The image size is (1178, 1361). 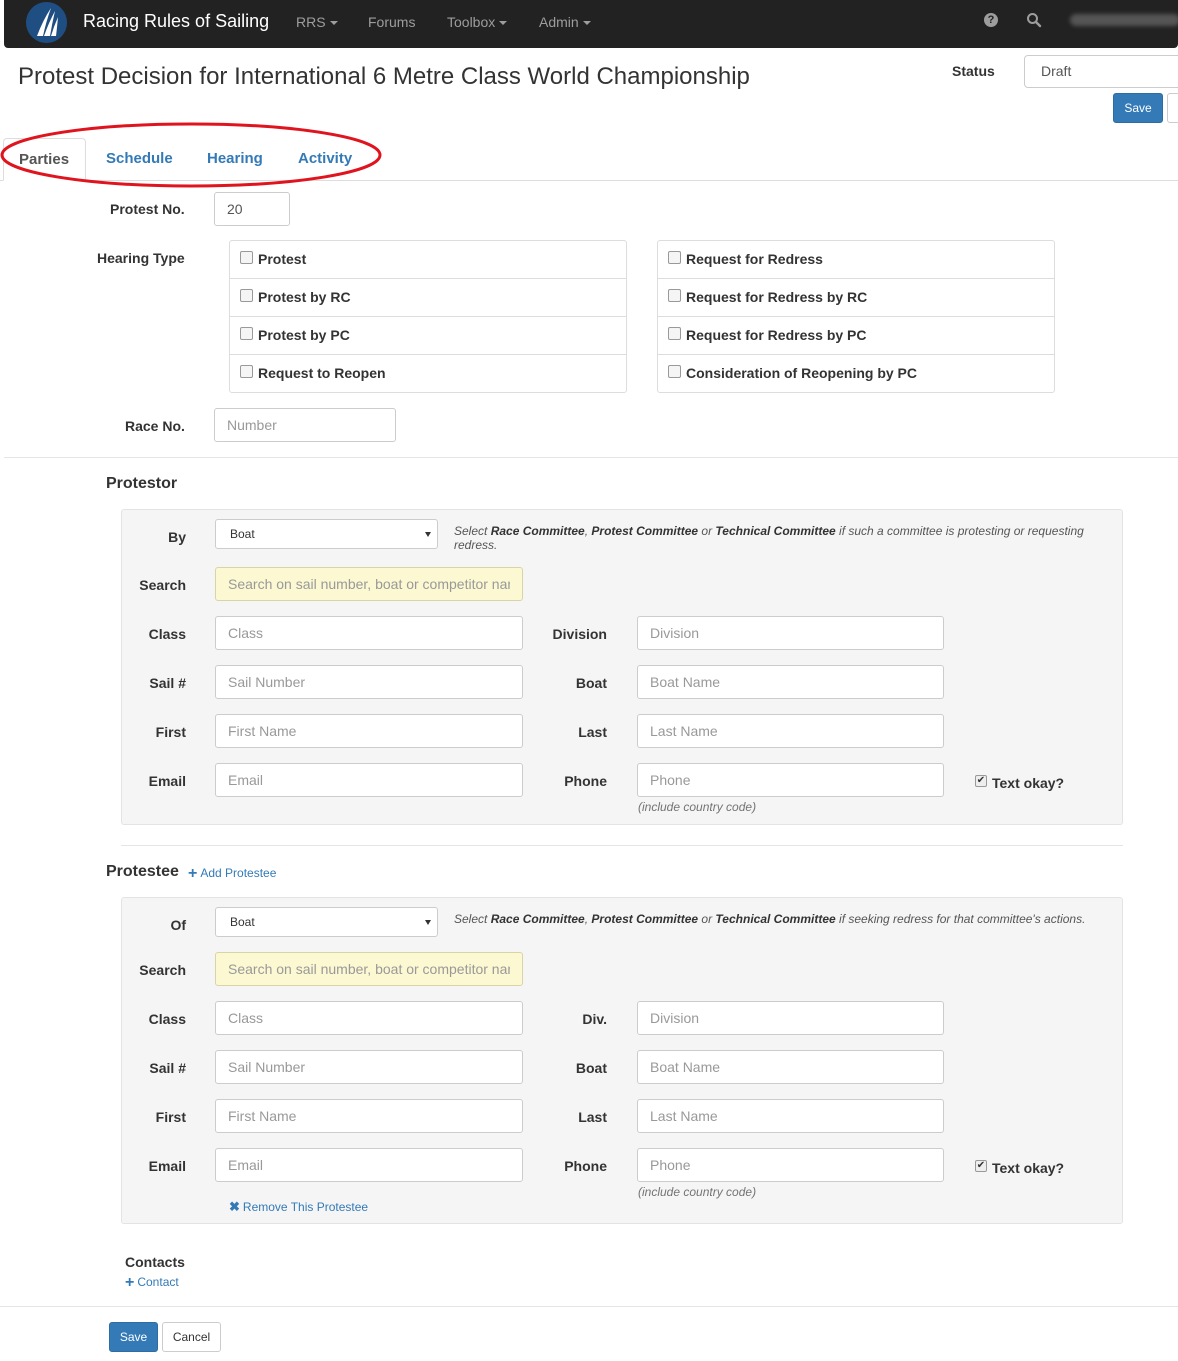 What do you see at coordinates (167, 1068) in the screenshot?
I see `protestee-sail-label: Sail #` at bounding box center [167, 1068].